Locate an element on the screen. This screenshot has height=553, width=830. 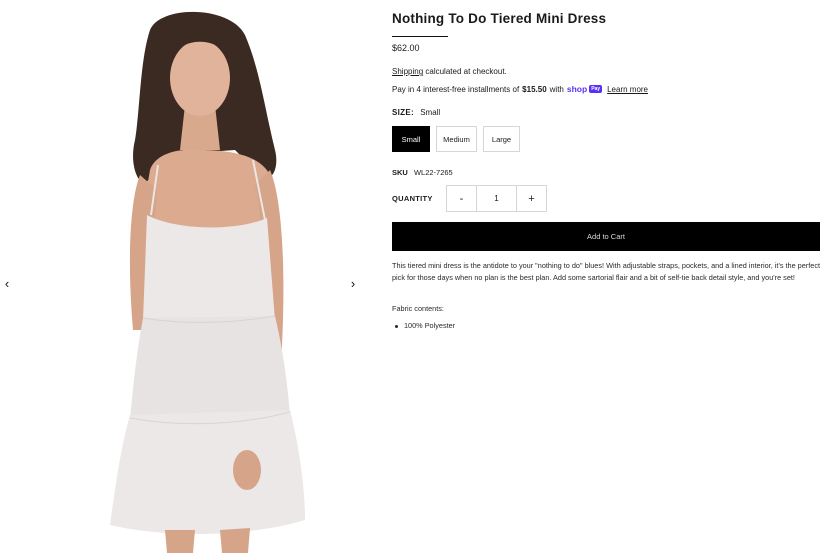
sku-label: SKU is located at coordinates (400, 172).